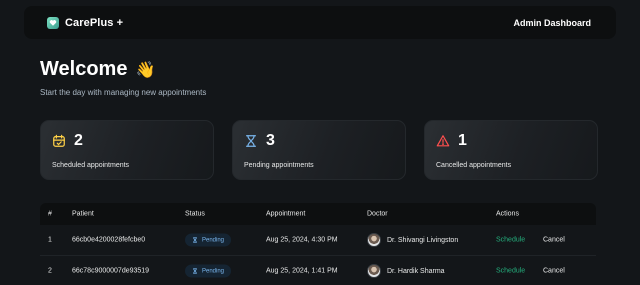 The width and height of the screenshot is (640, 285). Describe the element at coordinates (279, 165) in the screenshot. I see `pending-label: Pending appointments` at that location.